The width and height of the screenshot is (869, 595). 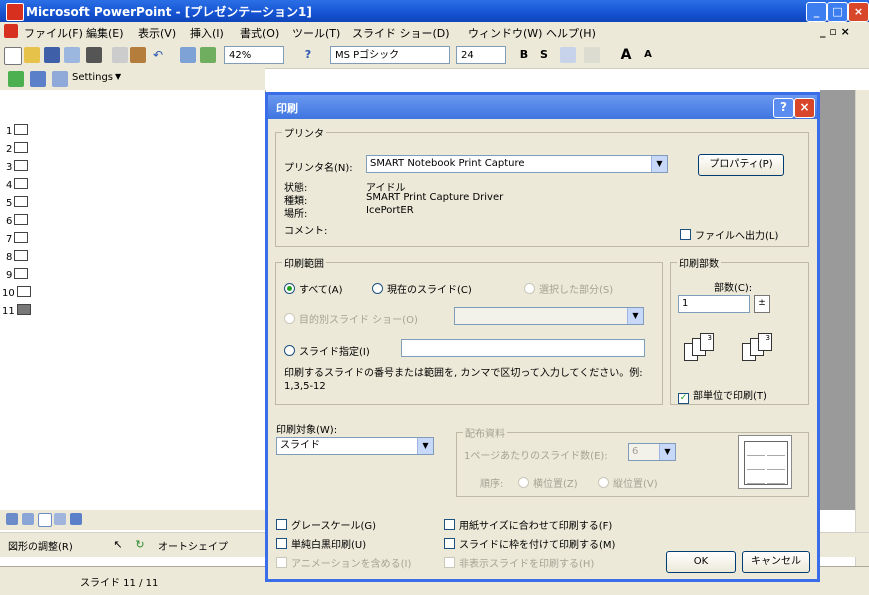 What do you see at coordinates (524, 55) in the screenshot?
I see `bold-button: B` at bounding box center [524, 55].